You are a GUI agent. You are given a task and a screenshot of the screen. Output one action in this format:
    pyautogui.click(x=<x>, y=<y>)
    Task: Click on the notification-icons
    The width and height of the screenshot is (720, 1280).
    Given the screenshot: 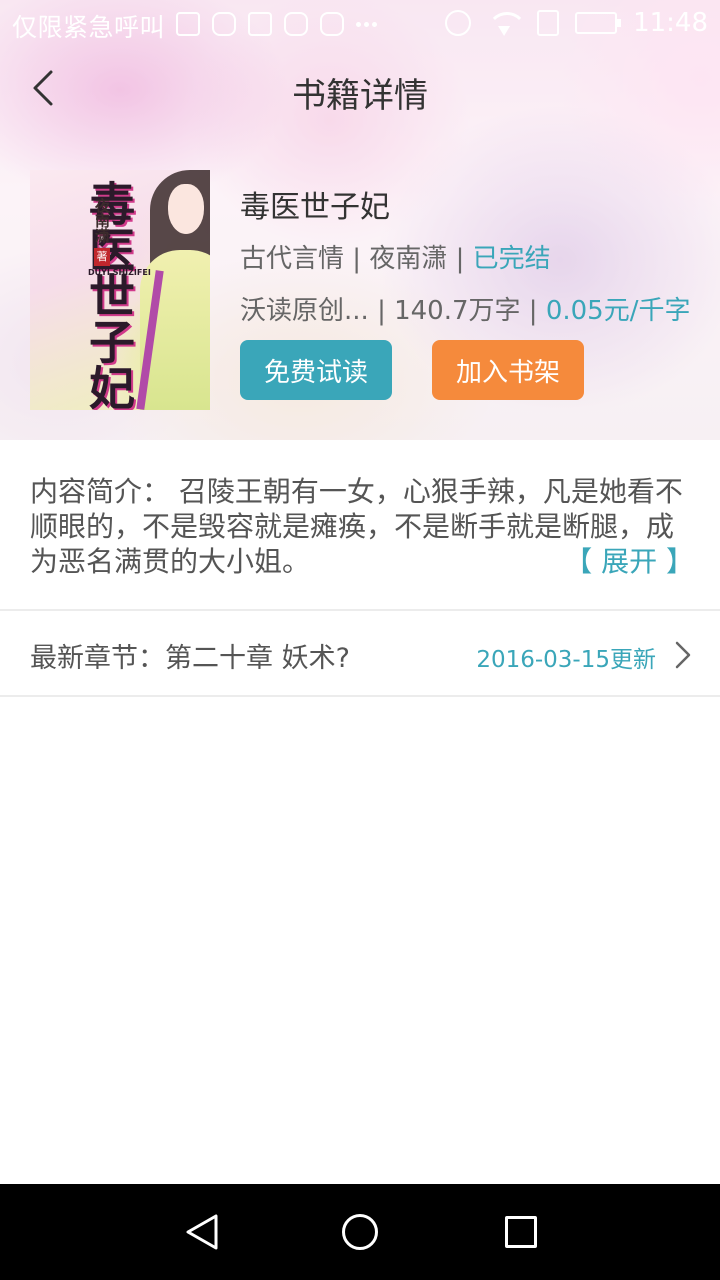 What is the action you would take?
    pyautogui.click(x=278, y=24)
    